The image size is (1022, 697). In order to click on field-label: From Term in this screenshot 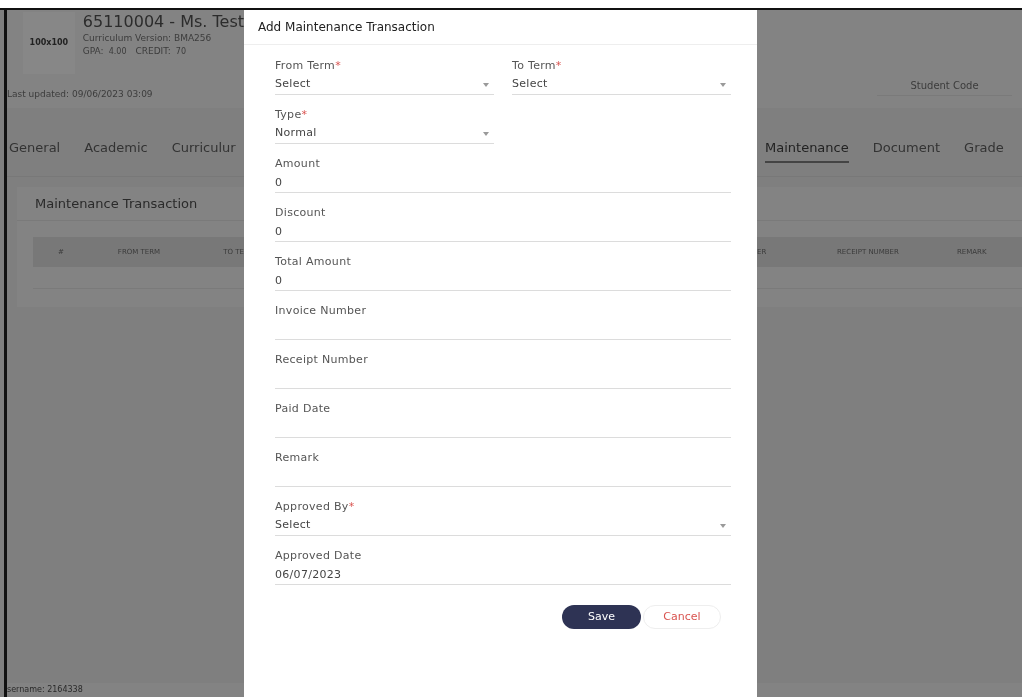, I will do `click(305, 65)`.